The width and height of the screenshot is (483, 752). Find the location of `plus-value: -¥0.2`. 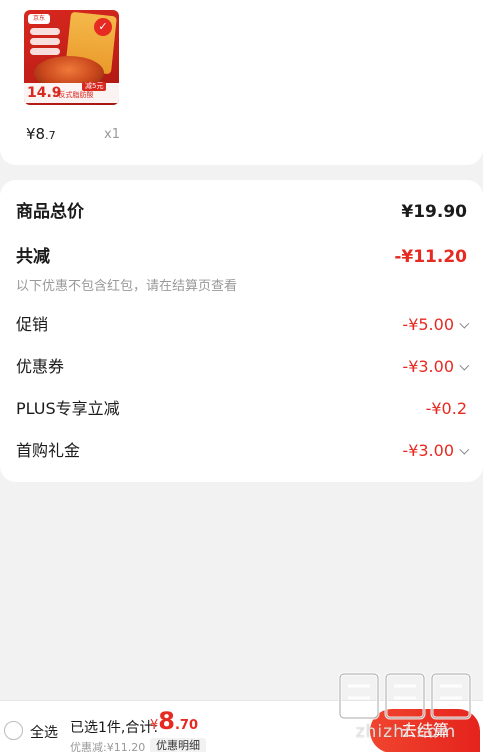

plus-value: -¥0.2 is located at coordinates (446, 408).